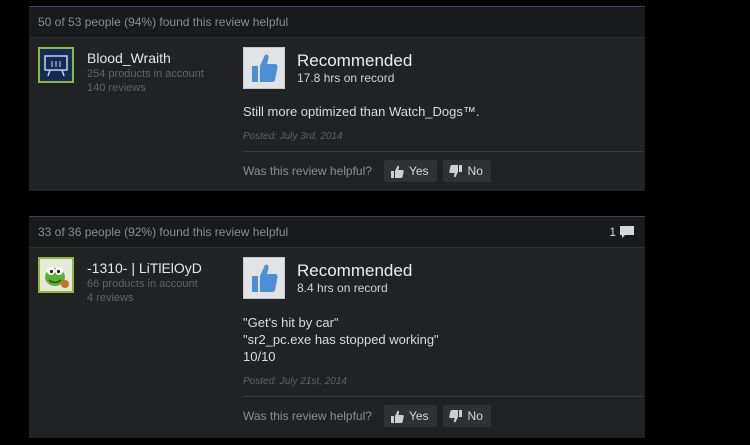  I want to click on review-text-line: Still more optimized than Watch_Dogs™., so click(361, 111).